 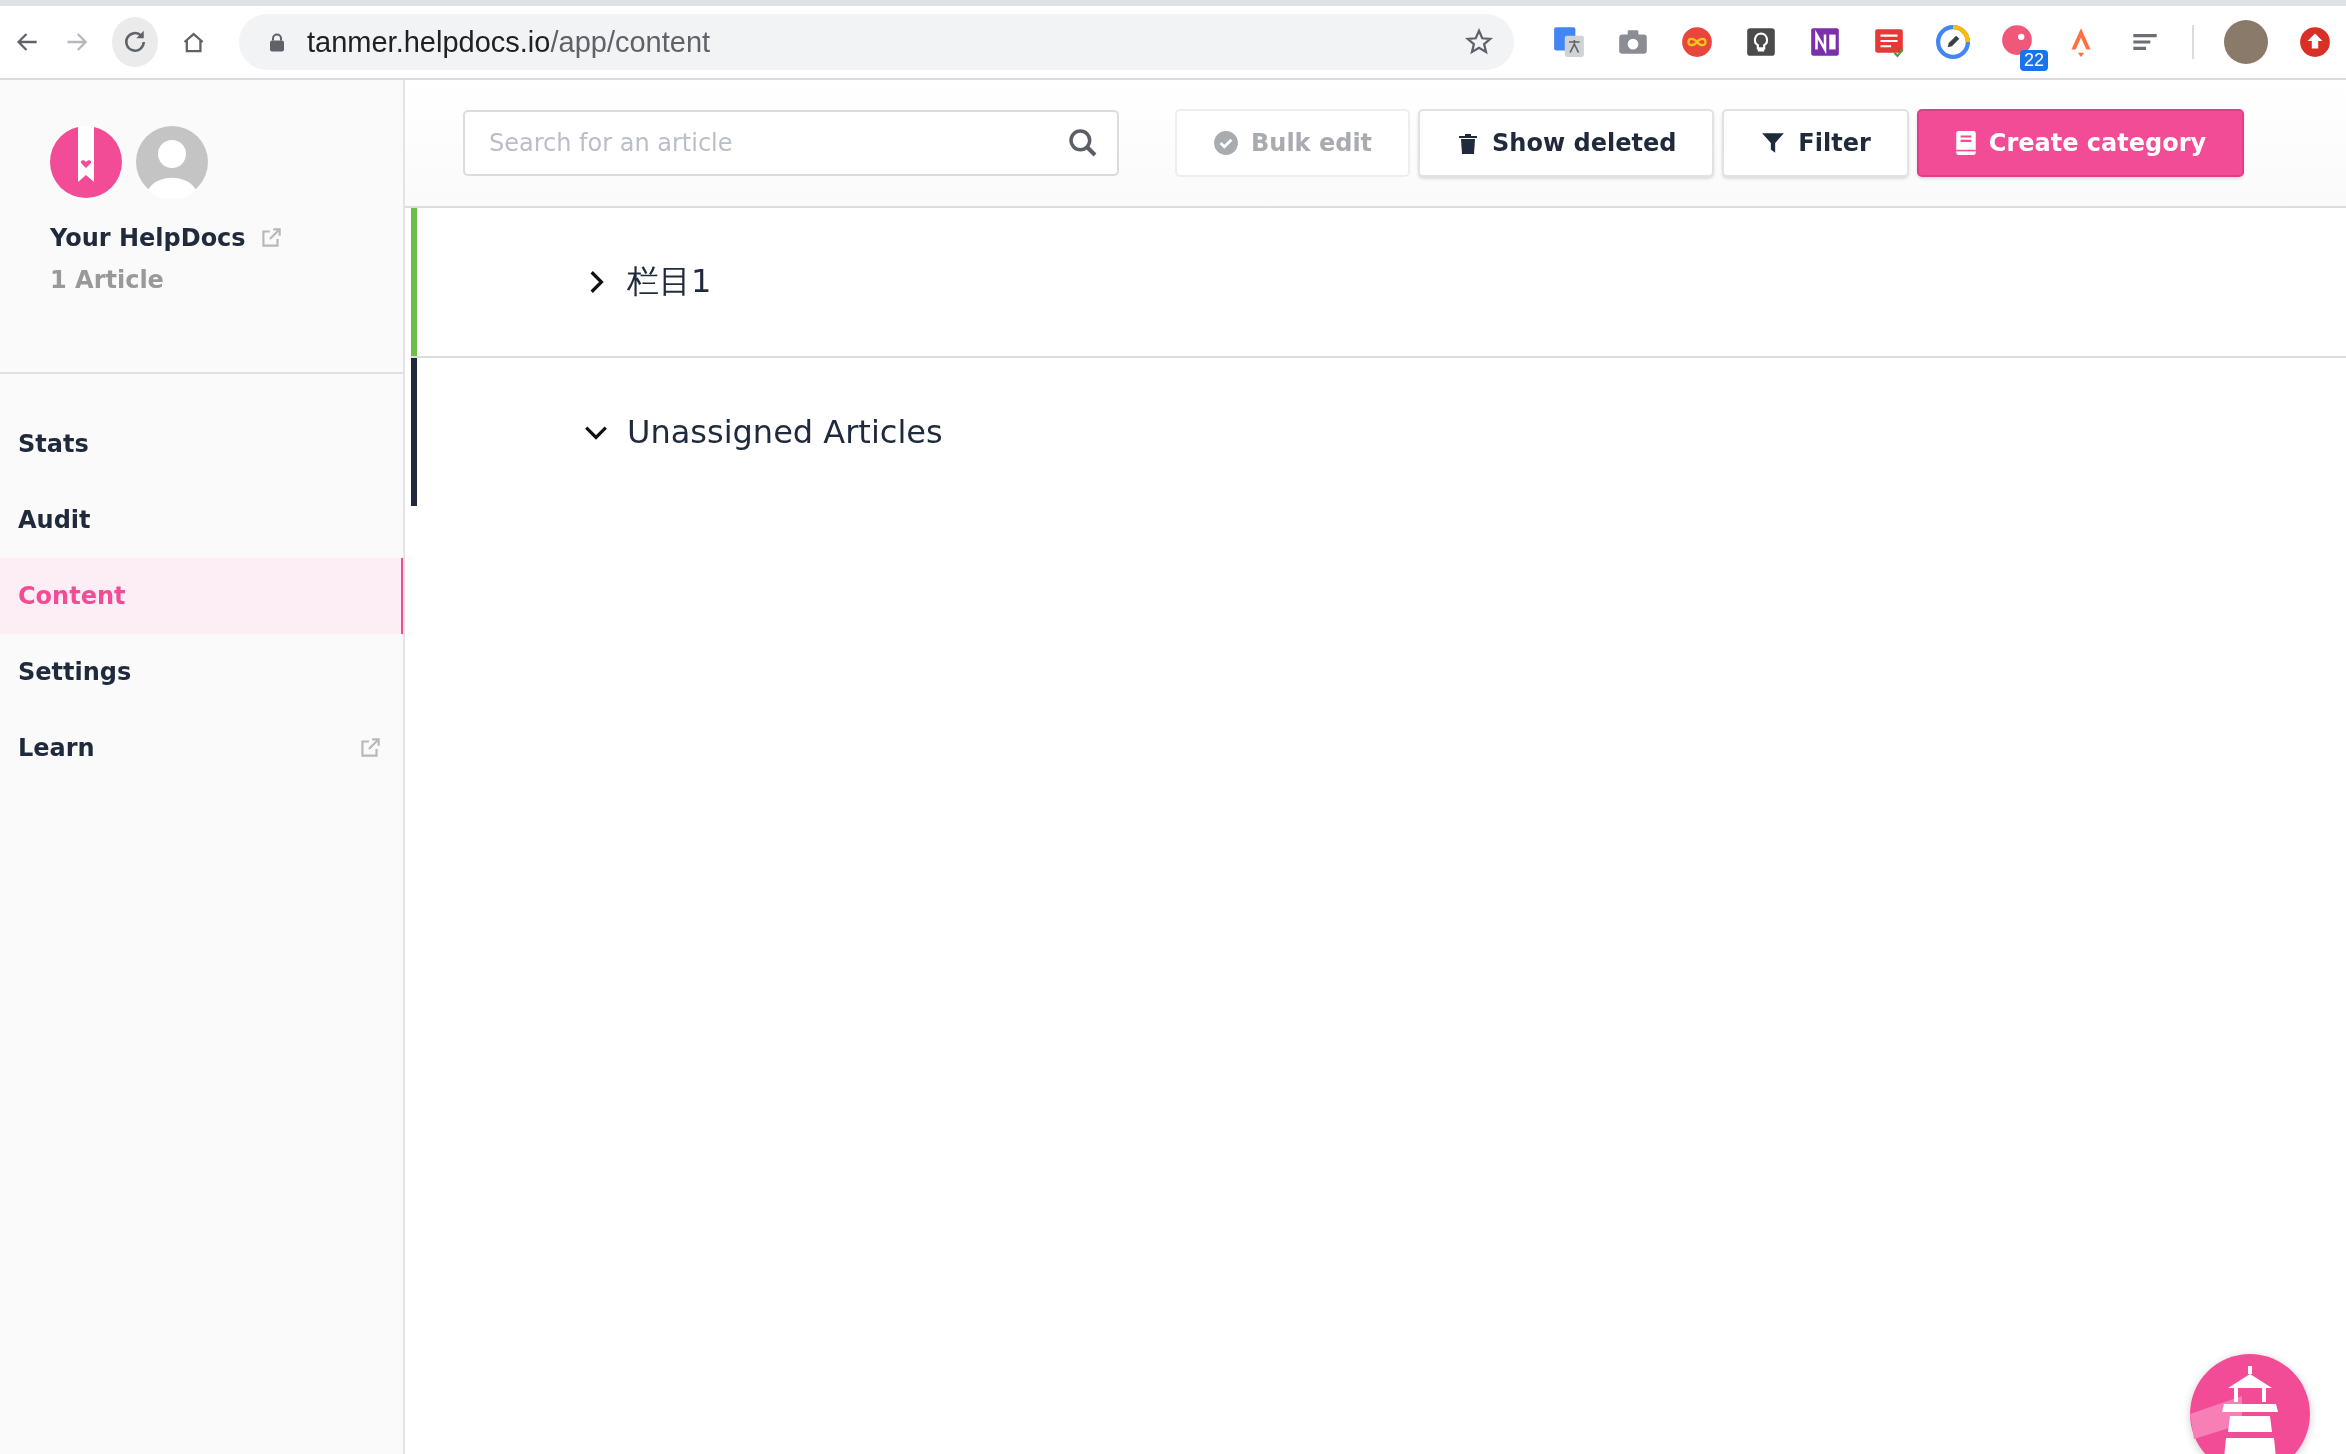 I want to click on url-text: tanmer.helpdocs.io/app/content, so click(x=509, y=42).